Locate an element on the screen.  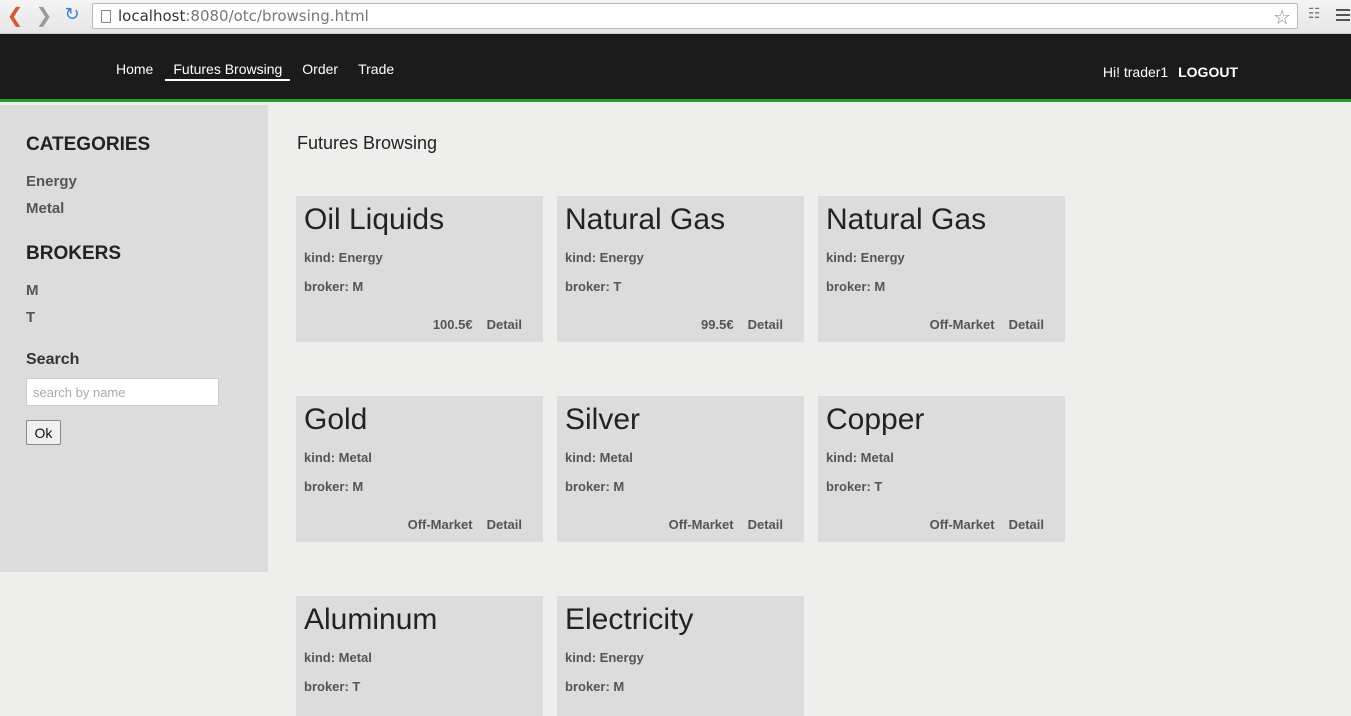
card-footer: 100.5€ Detail is located at coordinates (477, 324).